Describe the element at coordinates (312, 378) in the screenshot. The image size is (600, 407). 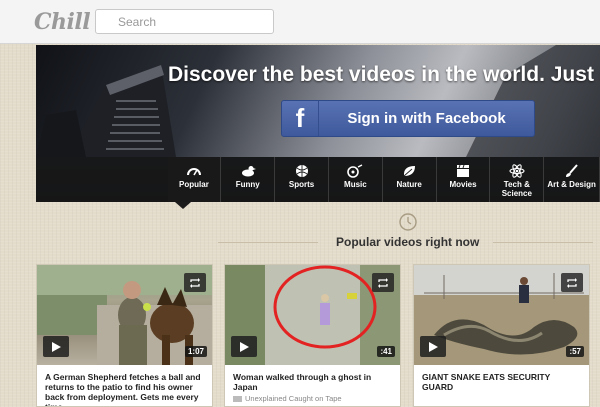
I see `video-title: Woman walked through a ghost in Japan` at that location.